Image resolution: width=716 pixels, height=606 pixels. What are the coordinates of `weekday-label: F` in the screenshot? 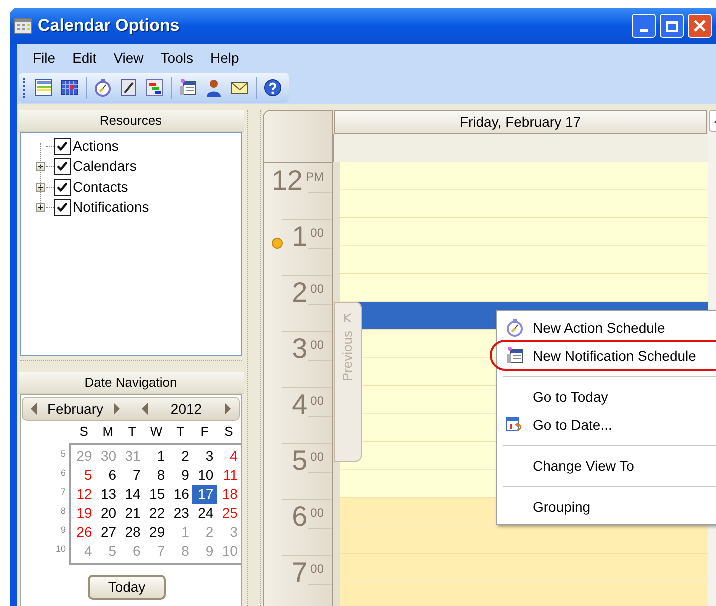 It's located at (205, 431).